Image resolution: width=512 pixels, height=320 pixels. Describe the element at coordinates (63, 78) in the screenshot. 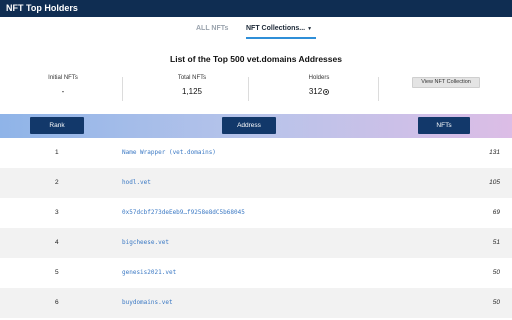

I see `initial-nfts-label: Initial NFTs` at that location.